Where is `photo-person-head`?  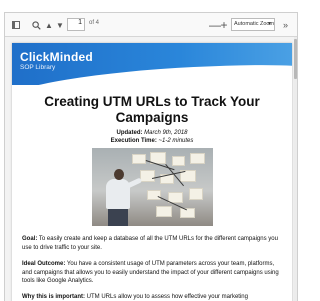 photo-person-head is located at coordinates (119, 174).